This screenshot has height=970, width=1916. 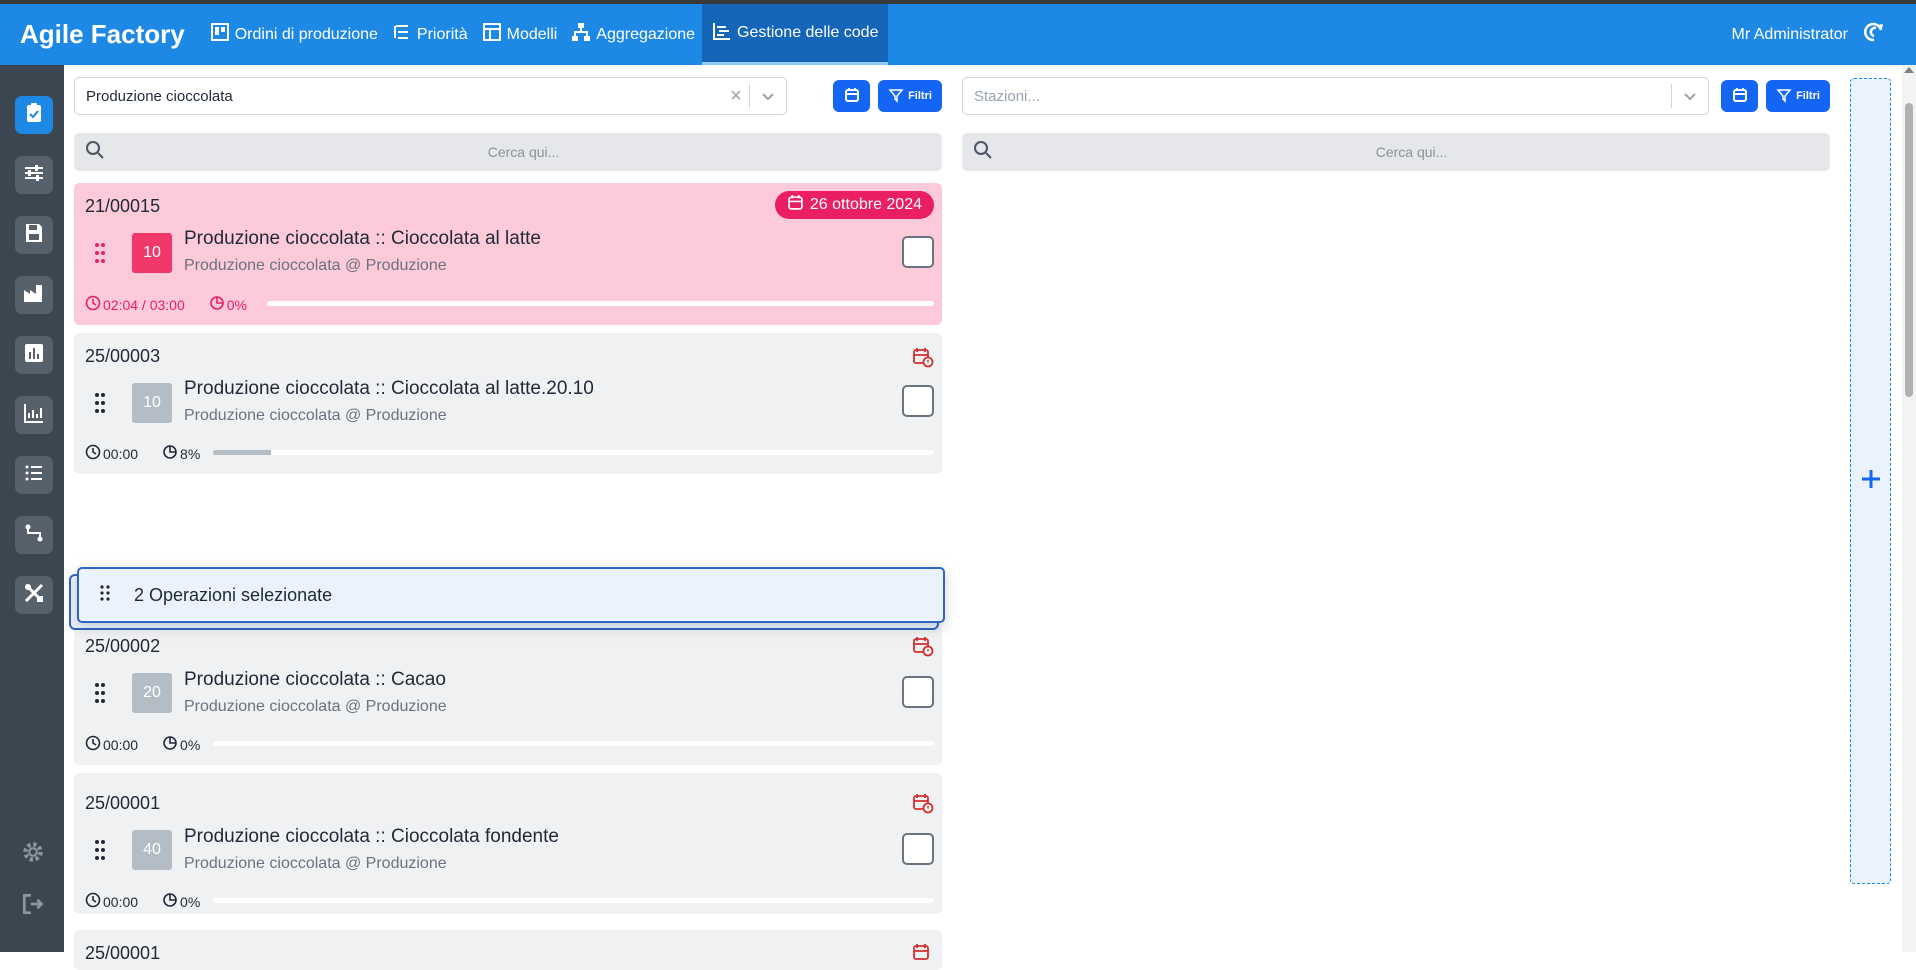 I want to click on progress-group: 8%, so click(x=181, y=453).